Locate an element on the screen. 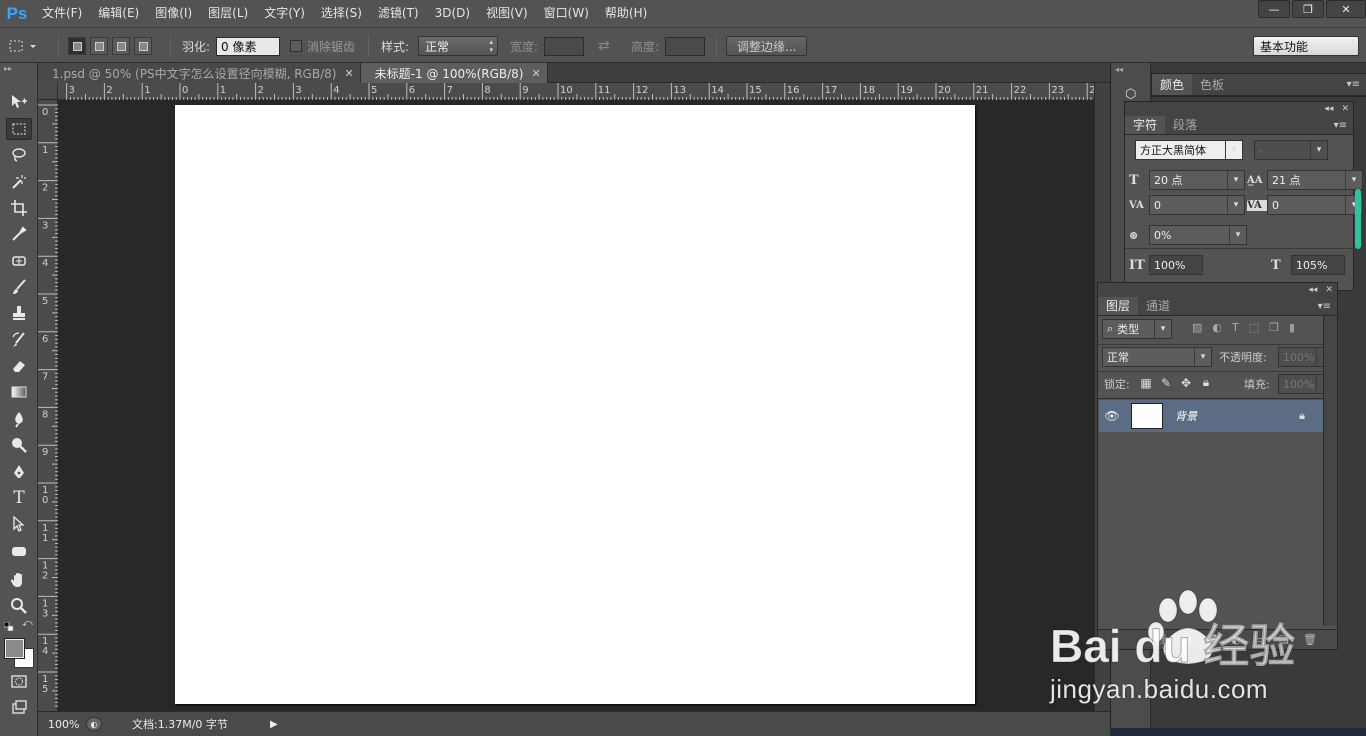 The height and width of the screenshot is (736, 1366). brush-tool-icon is located at coordinates (19, 287).